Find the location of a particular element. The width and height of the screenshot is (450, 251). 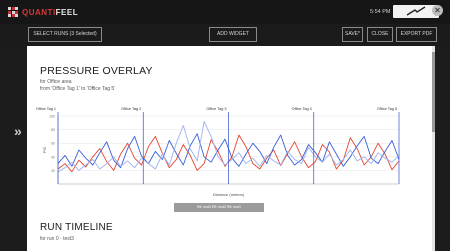

export-pdf-button: EXPORT PDF is located at coordinates (416, 34).